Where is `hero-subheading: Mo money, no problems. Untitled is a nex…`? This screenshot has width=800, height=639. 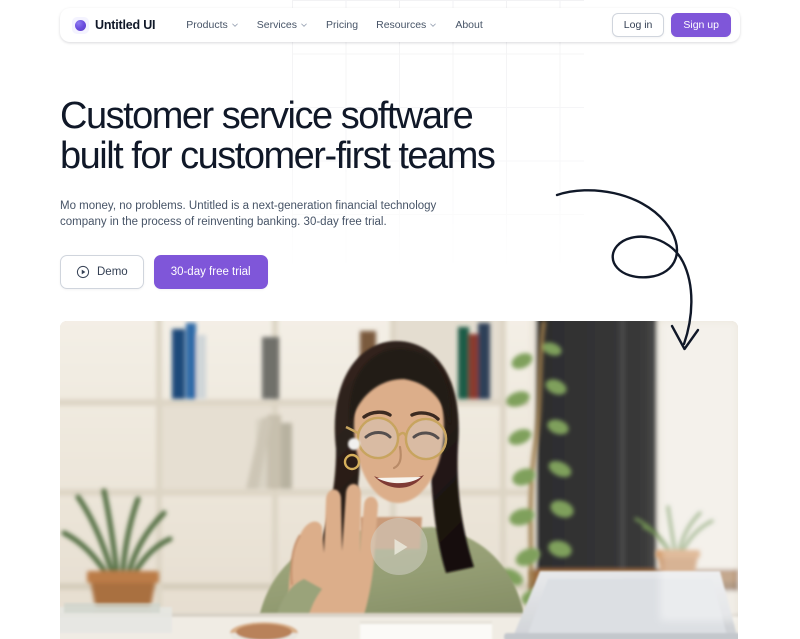
hero-subheading: Mo money, no problems. Untitled is a nex… is located at coordinates (248, 214).